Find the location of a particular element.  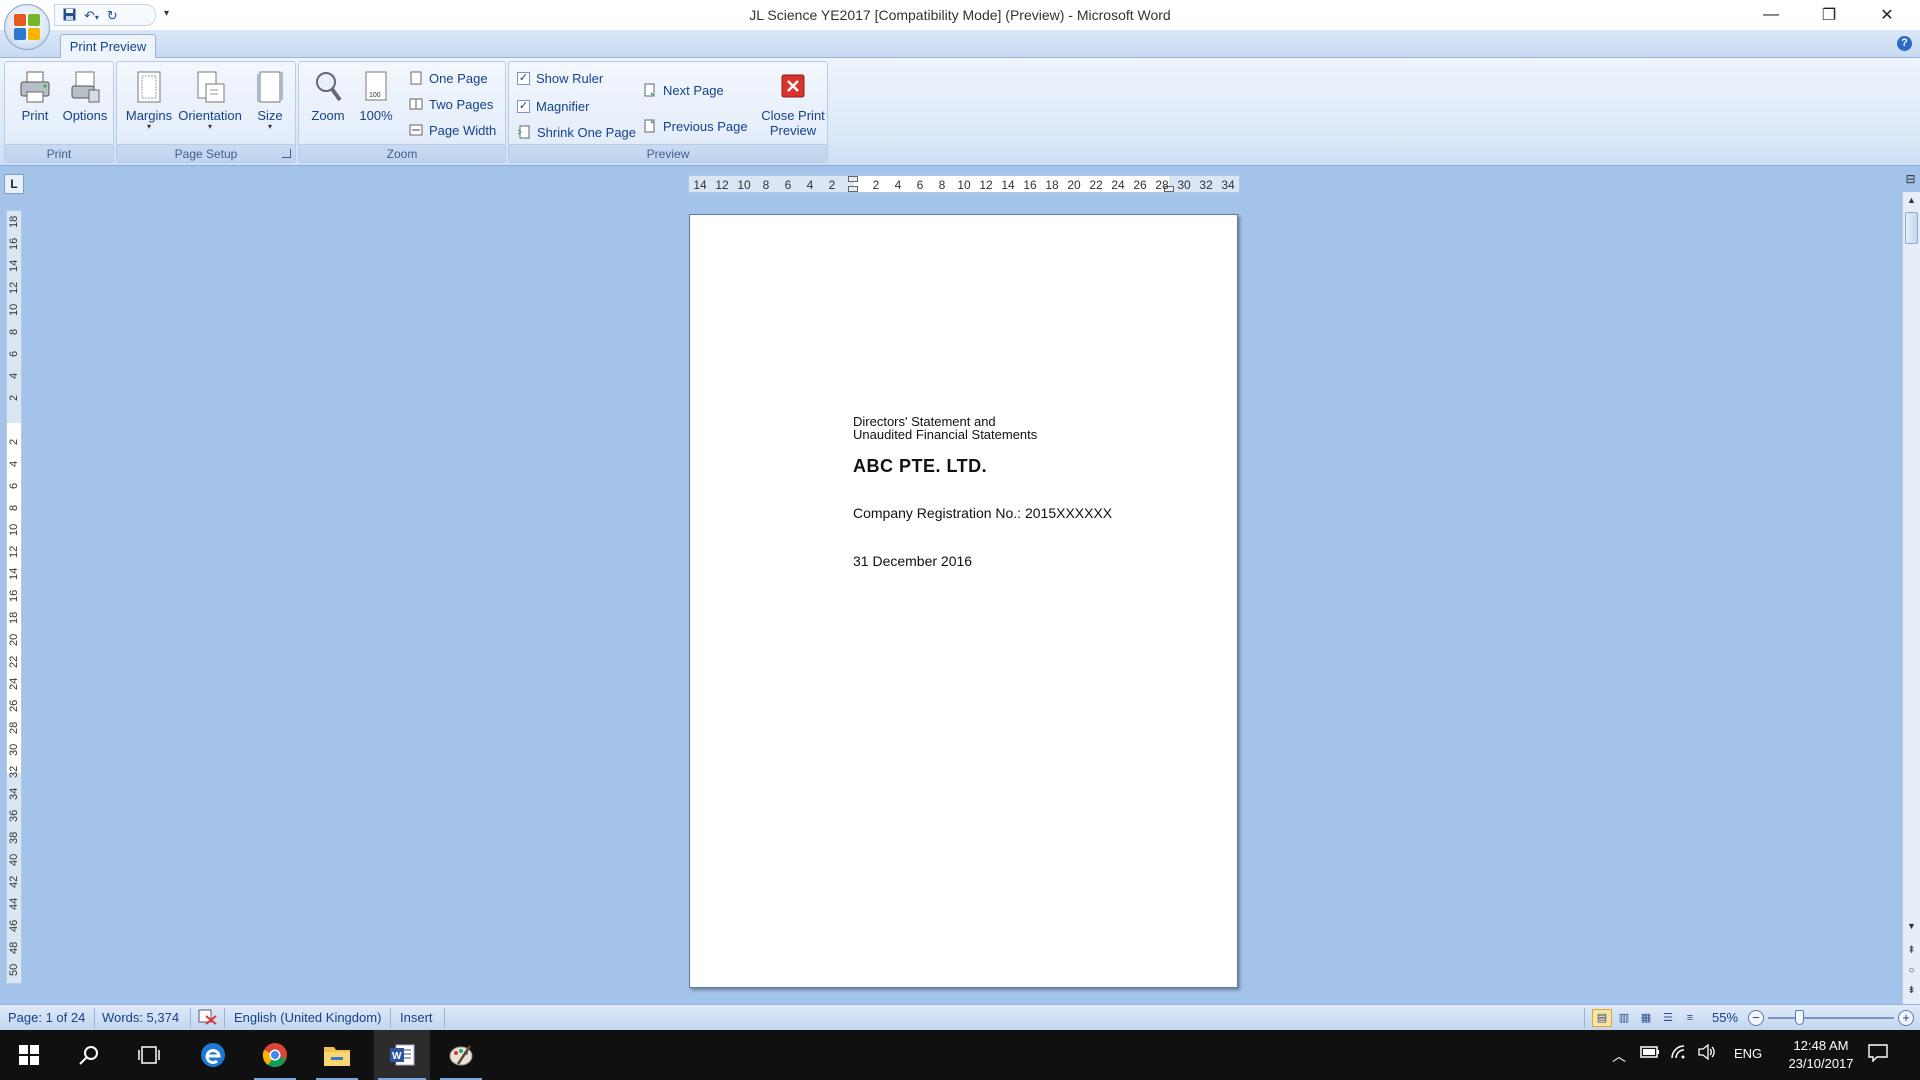

close-preview-icon is located at coordinates (793, 87).